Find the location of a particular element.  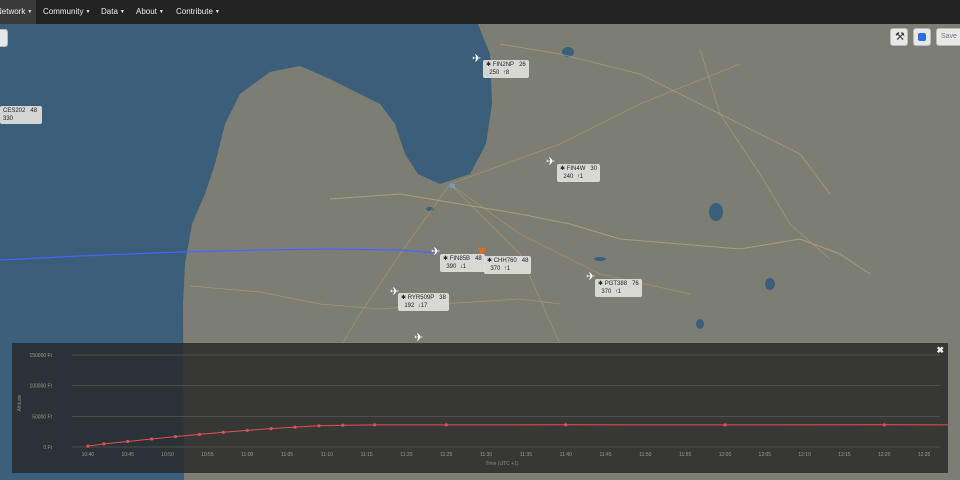

flight-callsign: FIN85B is located at coordinates (460, 259).